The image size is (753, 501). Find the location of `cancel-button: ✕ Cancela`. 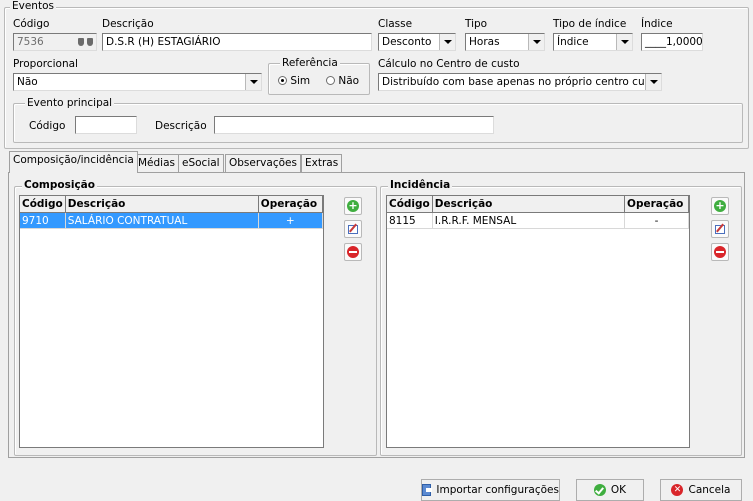

cancel-button: ✕ Cancela is located at coordinates (701, 490).